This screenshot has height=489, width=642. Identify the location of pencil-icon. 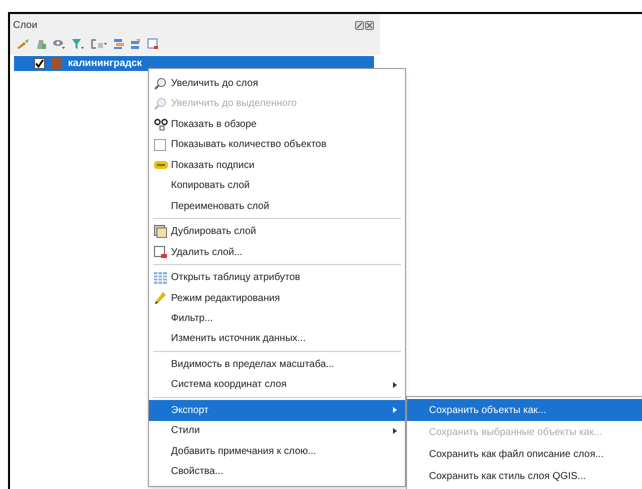
(160, 298).